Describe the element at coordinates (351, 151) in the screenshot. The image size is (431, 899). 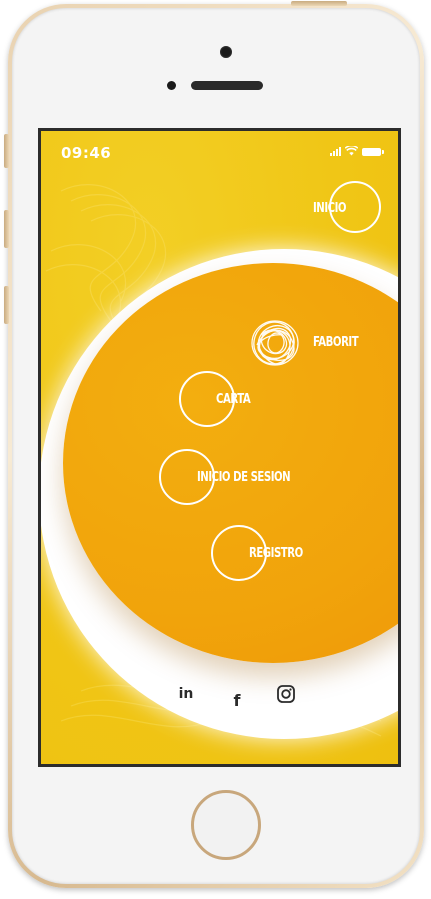
I see `wifi-icon` at that location.